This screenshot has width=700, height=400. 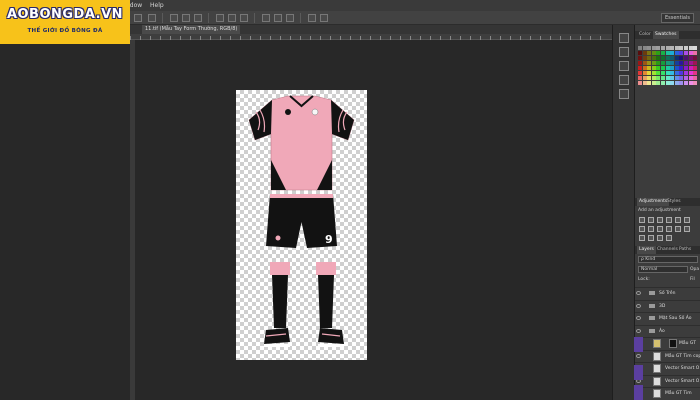 I want to click on layer-row: Mẫu GT, so click(x=667, y=342).